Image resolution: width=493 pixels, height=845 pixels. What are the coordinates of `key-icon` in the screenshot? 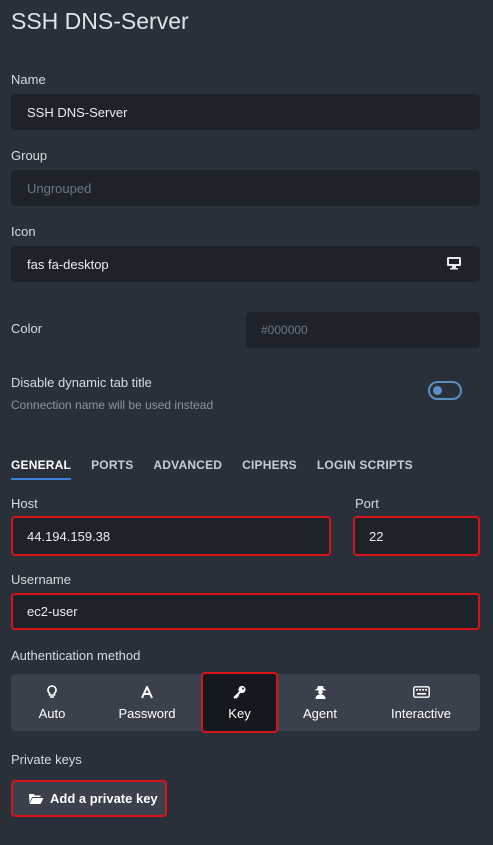 It's located at (239, 692).